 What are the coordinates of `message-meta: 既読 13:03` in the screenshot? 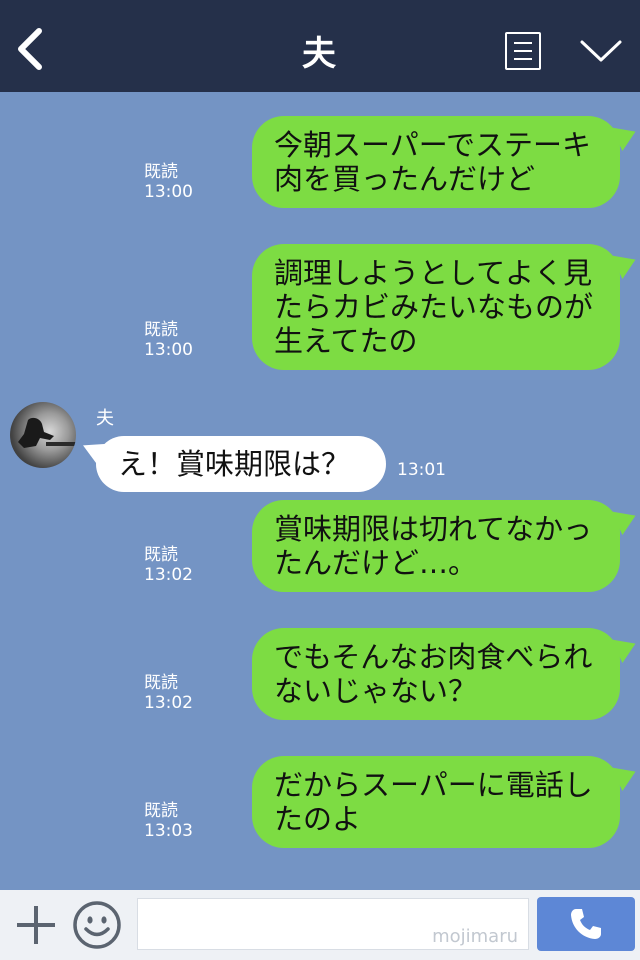 It's located at (174, 821).